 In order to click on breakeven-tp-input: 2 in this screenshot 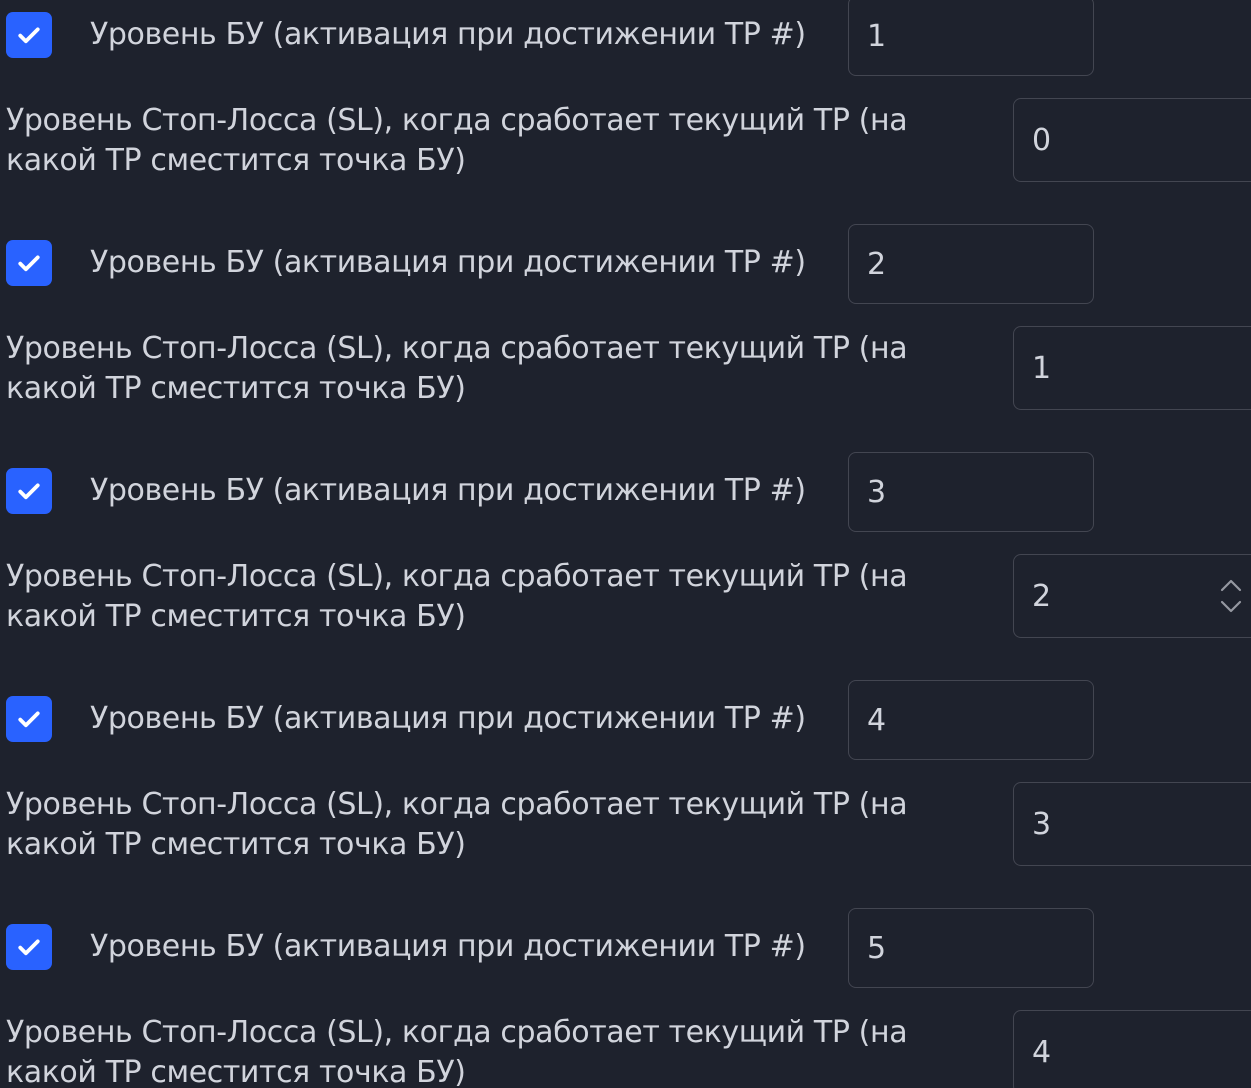, I will do `click(971, 264)`.